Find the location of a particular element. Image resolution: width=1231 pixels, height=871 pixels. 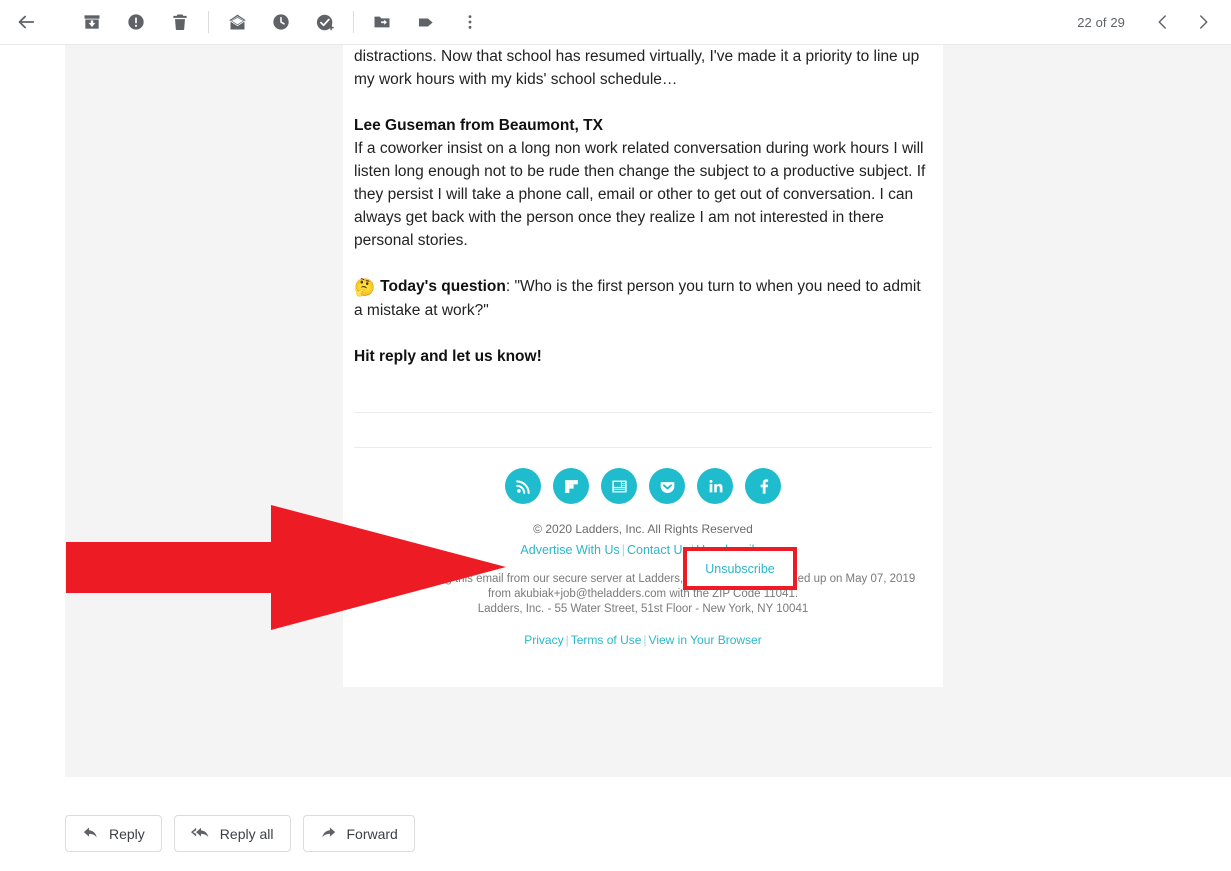

facebook-icon is located at coordinates (764, 486).